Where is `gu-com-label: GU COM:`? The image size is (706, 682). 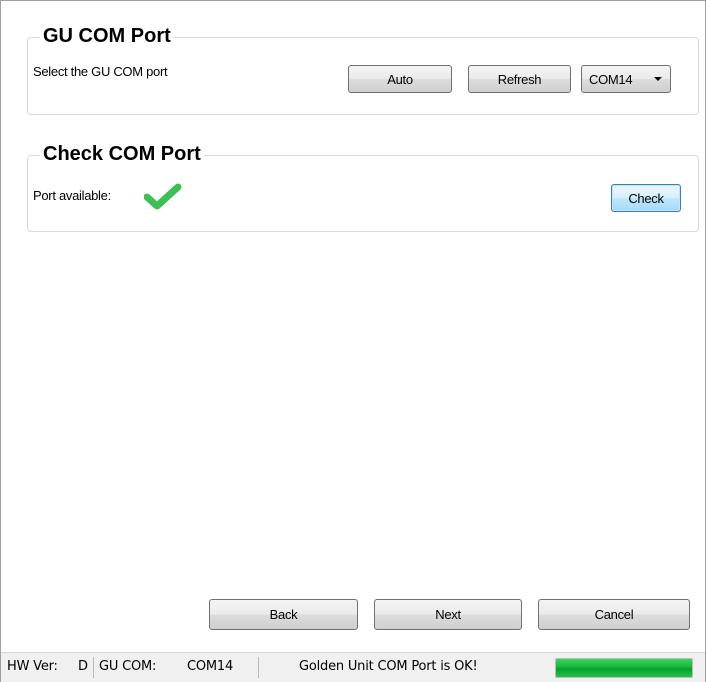
gu-com-label: GU COM: is located at coordinates (128, 666).